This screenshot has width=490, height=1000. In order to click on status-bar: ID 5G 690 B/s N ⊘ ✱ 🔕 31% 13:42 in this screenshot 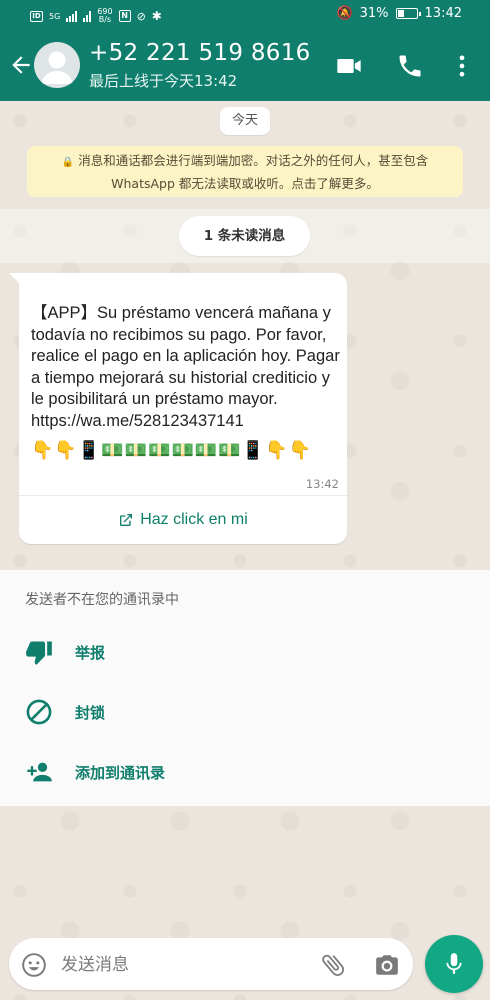, I will do `click(245, 15)`.